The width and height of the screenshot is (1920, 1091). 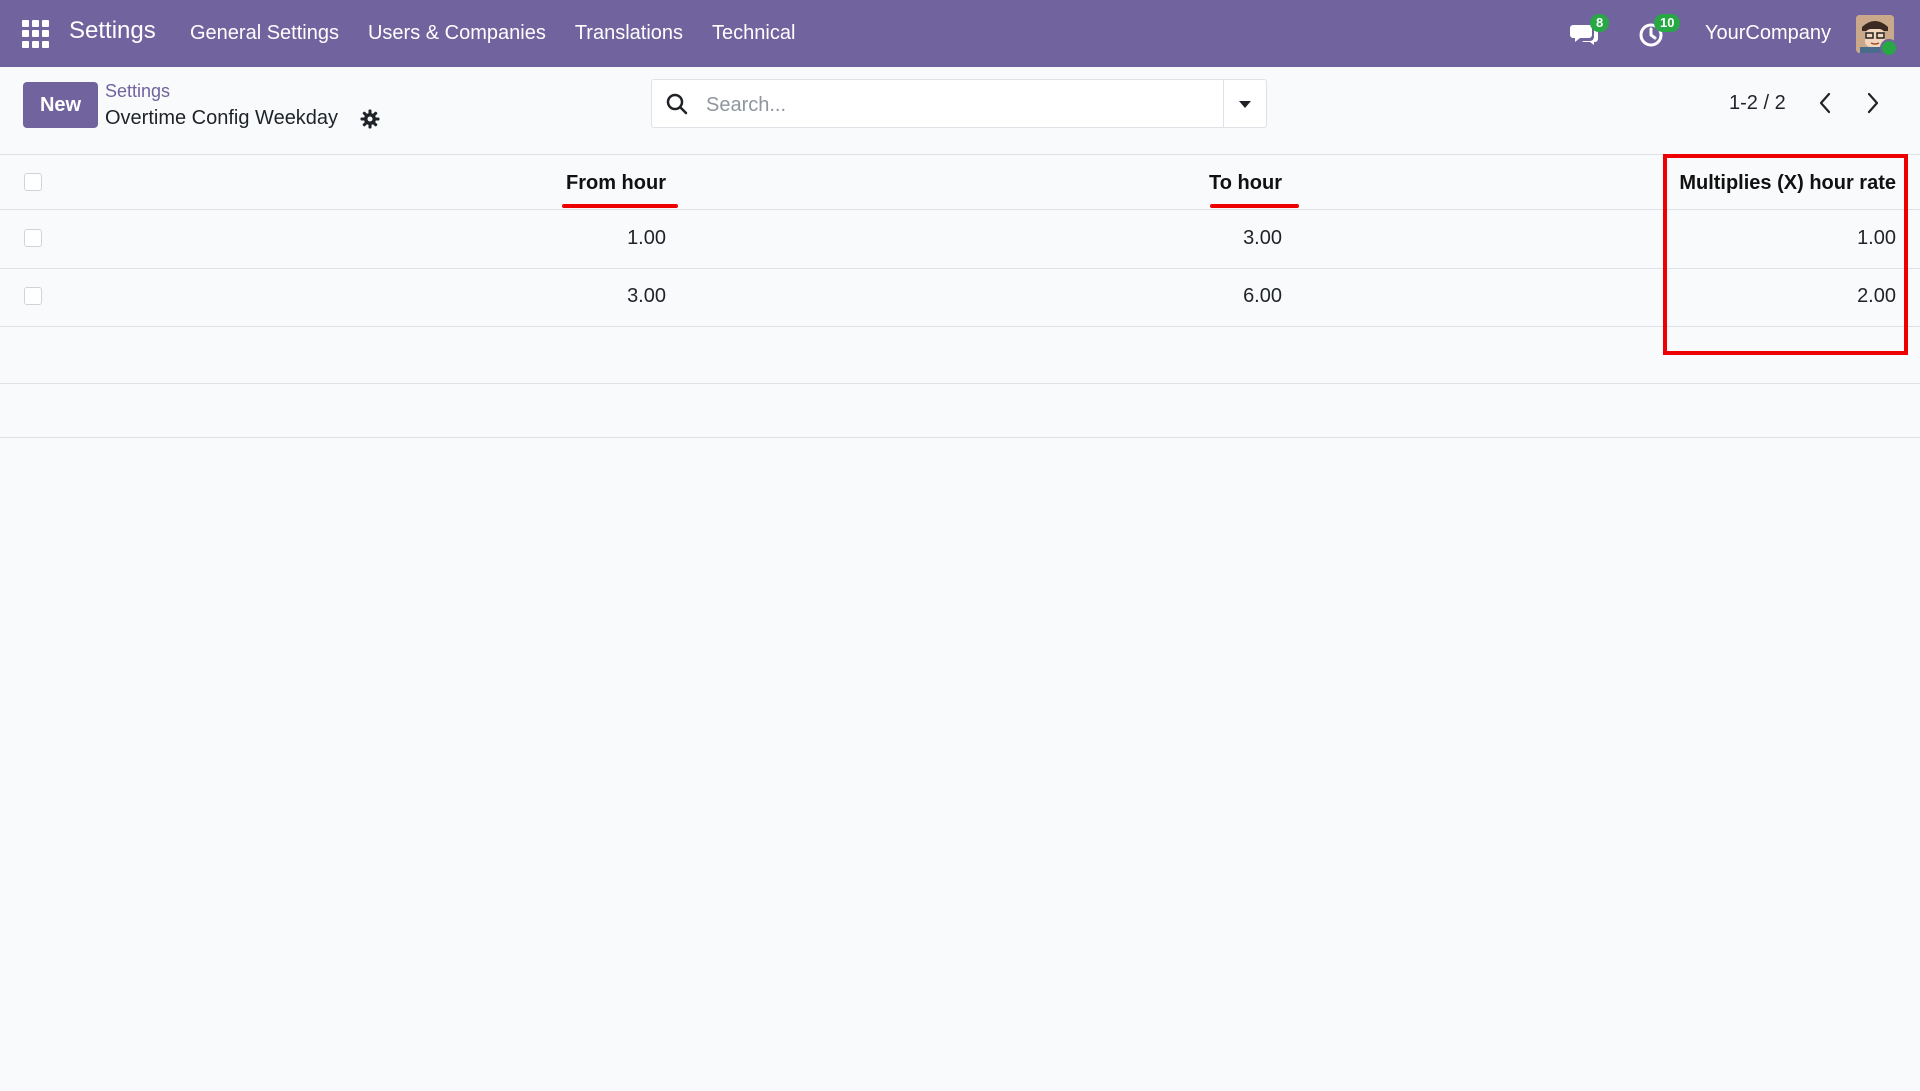 I want to click on column-header-from-hour: From hour, so click(x=616, y=183).